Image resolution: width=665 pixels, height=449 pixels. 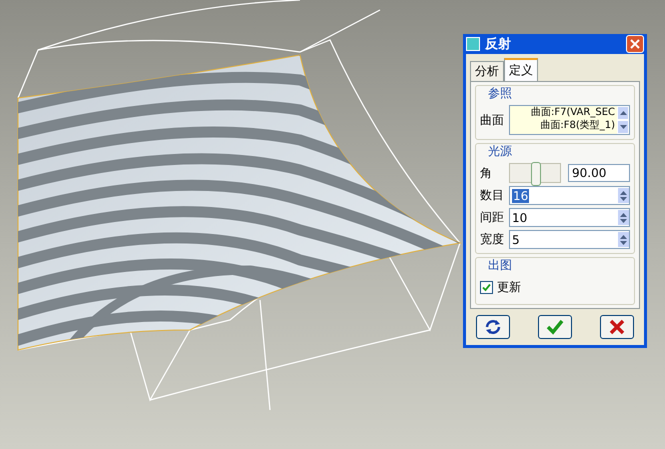 What do you see at coordinates (487, 71) in the screenshot?
I see `tab: 分析` at bounding box center [487, 71].